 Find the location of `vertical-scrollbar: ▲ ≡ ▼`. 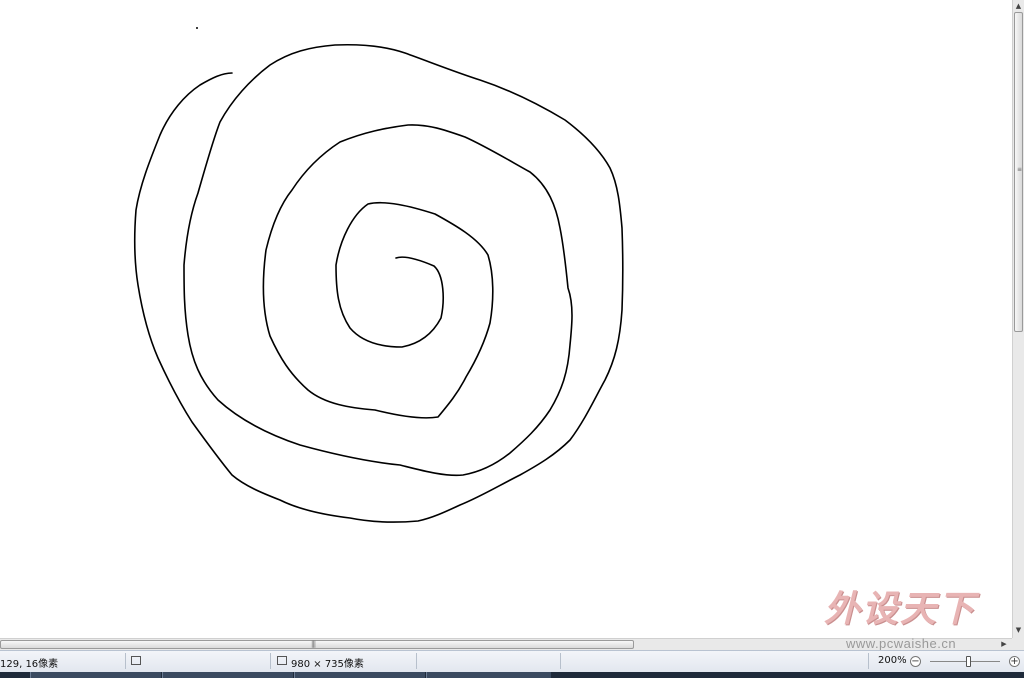

vertical-scrollbar: ▲ ≡ ▼ is located at coordinates (1018, 319).